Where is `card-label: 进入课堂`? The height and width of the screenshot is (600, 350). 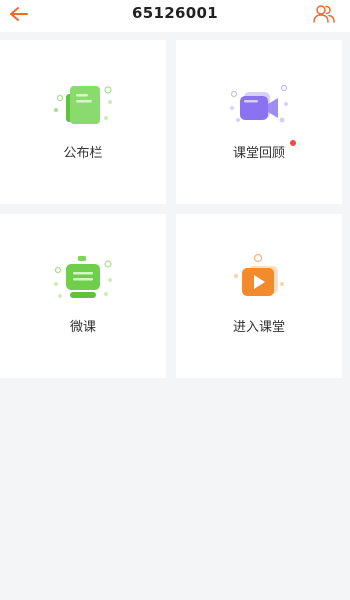
card-label: 进入课堂 is located at coordinates (258, 327).